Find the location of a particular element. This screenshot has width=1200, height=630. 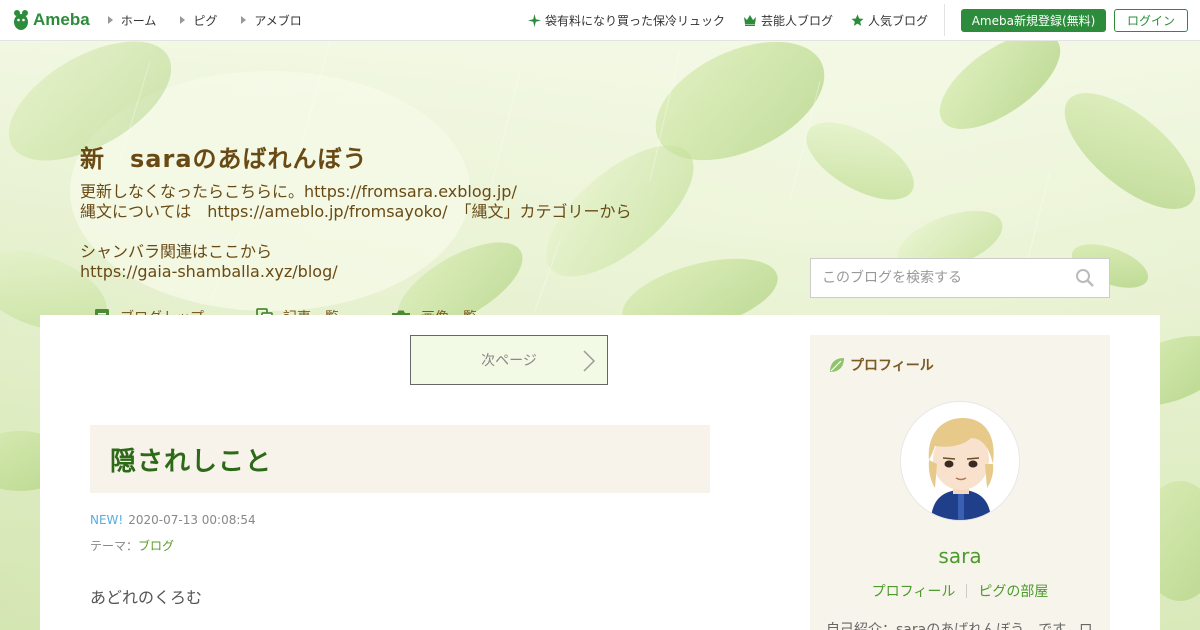

star-icon is located at coordinates (857, 20).